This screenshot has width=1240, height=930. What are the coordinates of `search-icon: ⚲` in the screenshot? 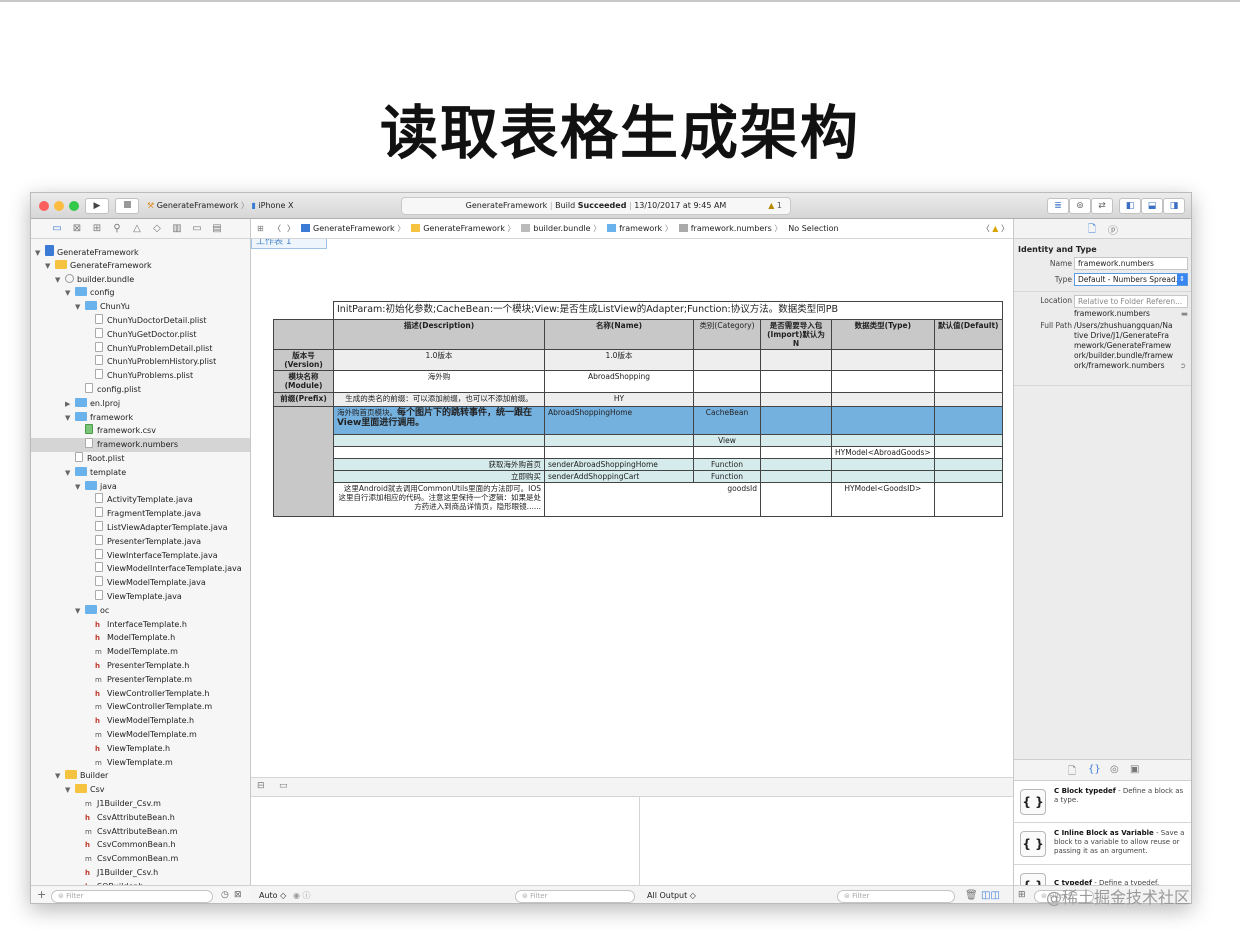 It's located at (117, 229).